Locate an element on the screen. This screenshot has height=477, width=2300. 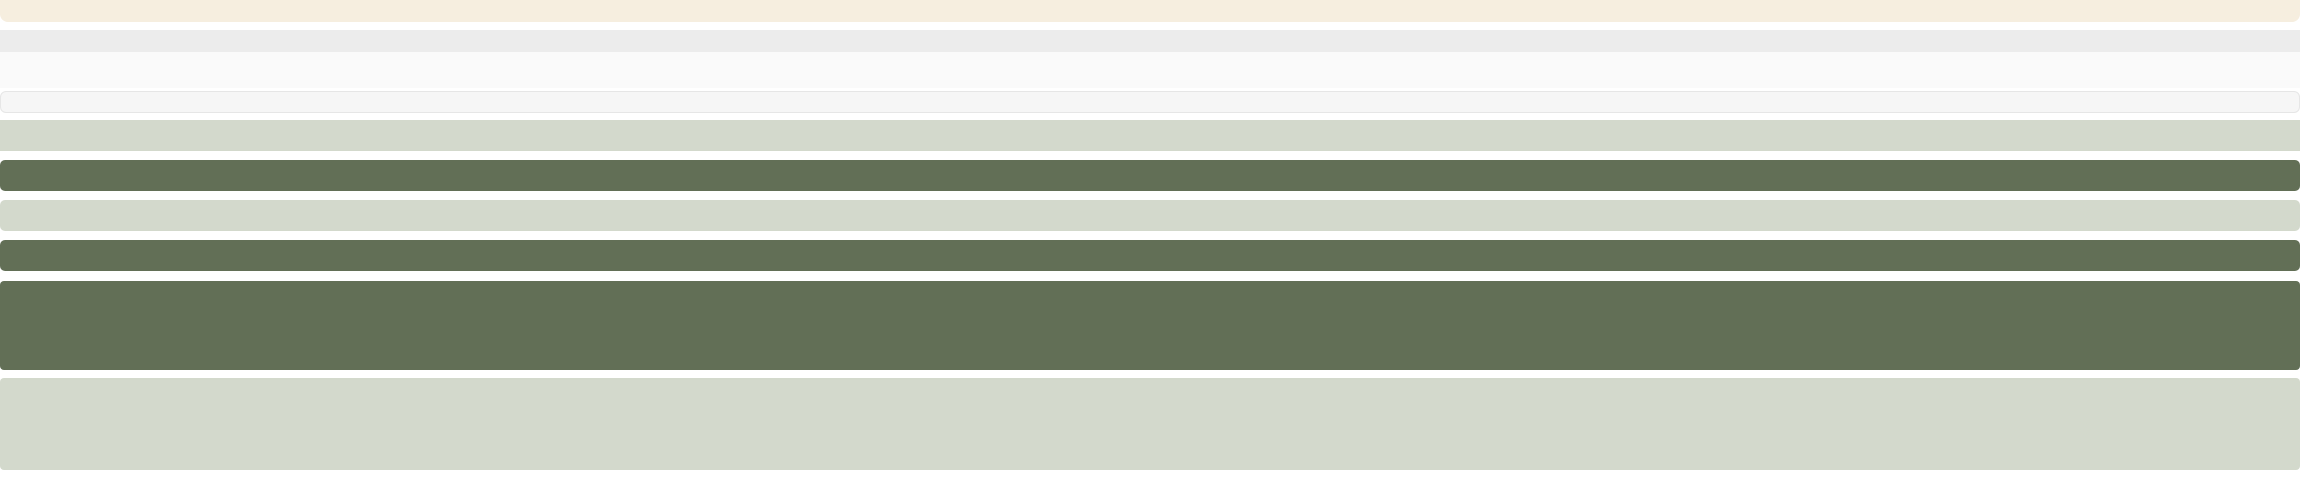
toolbar-strip is located at coordinates (1150, 41).